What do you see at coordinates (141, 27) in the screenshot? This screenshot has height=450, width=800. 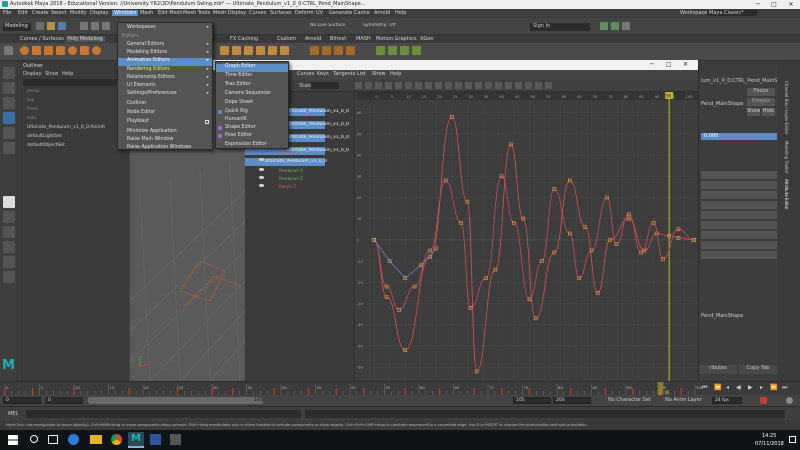 I see `windows-menu-workspaces: Workspaces` at bounding box center [141, 27].